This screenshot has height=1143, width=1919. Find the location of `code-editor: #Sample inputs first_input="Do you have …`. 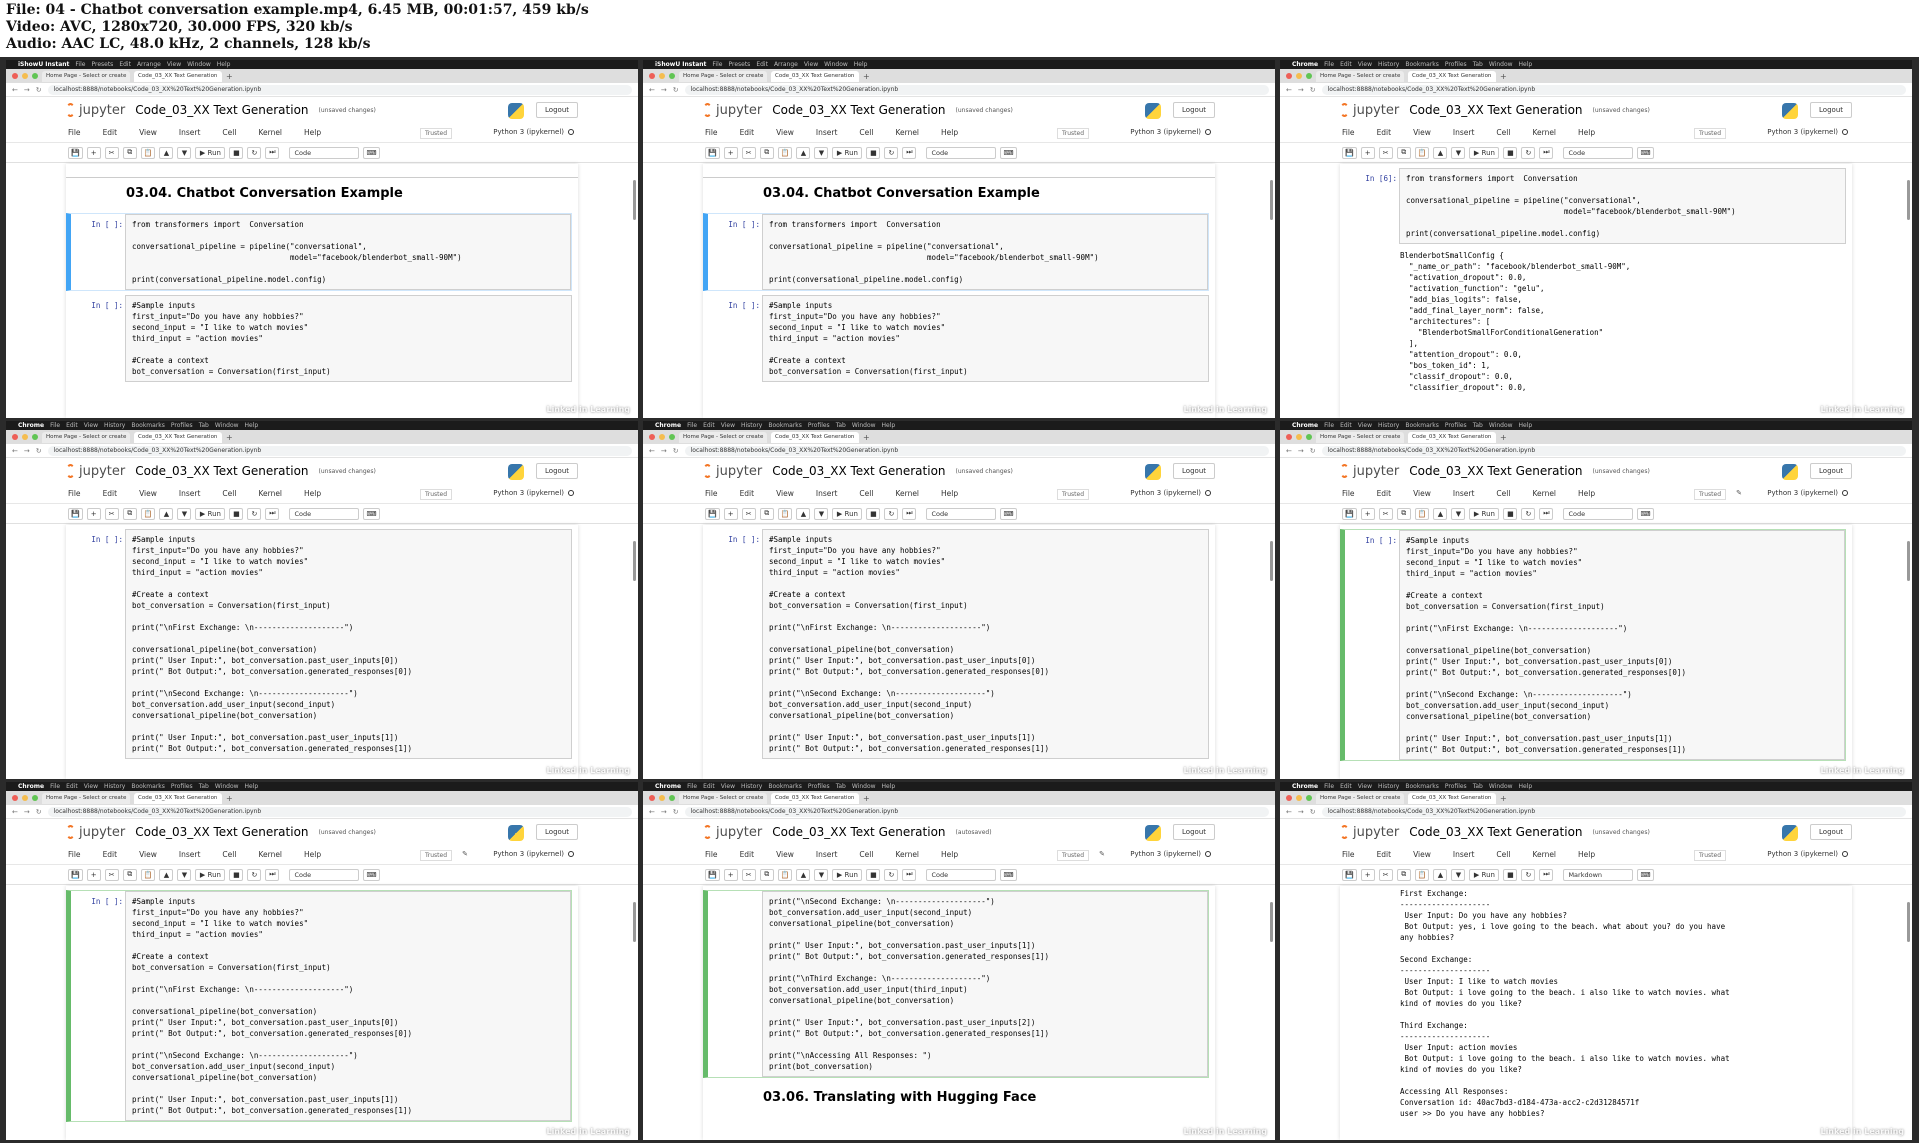

code-editor: #Sample inputs first_input="Do you have … is located at coordinates (348, 338).